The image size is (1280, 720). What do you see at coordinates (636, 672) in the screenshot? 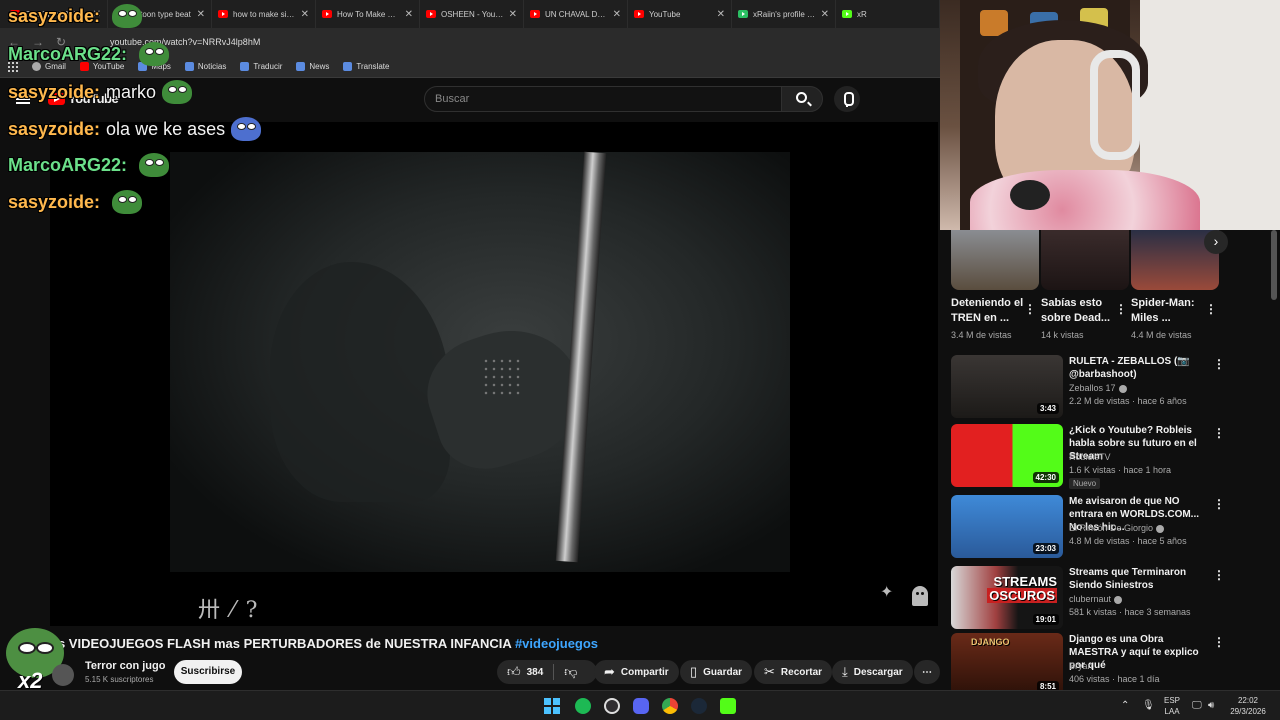
I see `share-button: ➦ Compartir` at bounding box center [636, 672].